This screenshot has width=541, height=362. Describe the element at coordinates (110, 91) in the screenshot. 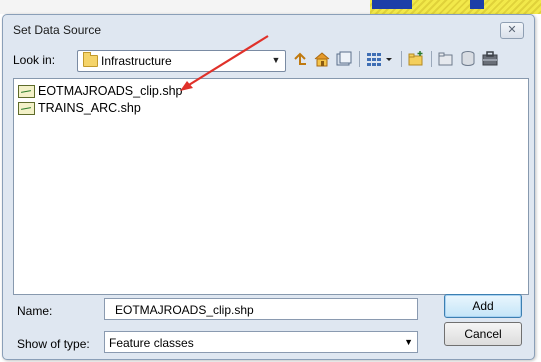

I see `file-name: EOTMAJROADS_clip.shp` at that location.